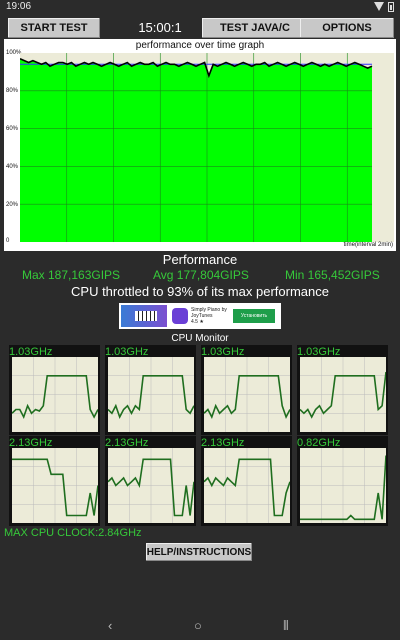 This screenshot has height=640, width=400. Describe the element at coordinates (160, 27) in the screenshot. I see `test-timer: 15:00:1` at that location.